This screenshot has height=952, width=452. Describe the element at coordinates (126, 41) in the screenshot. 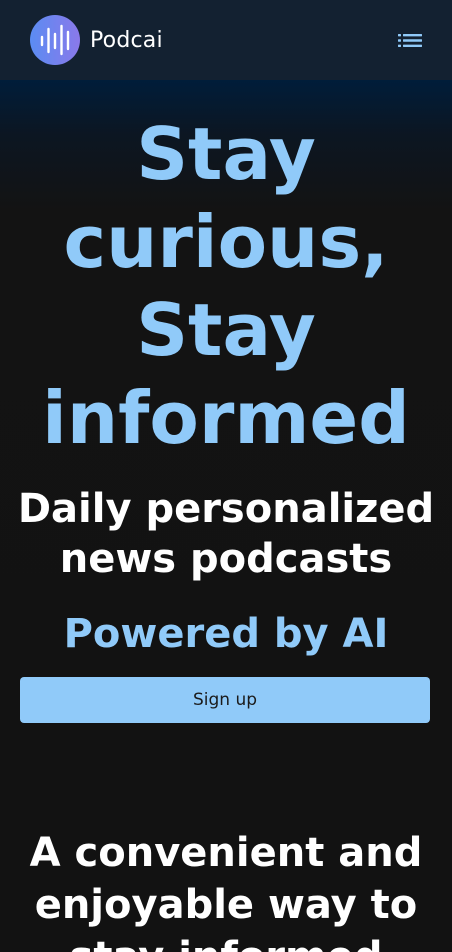

I see `brand-name: Podcai` at that location.